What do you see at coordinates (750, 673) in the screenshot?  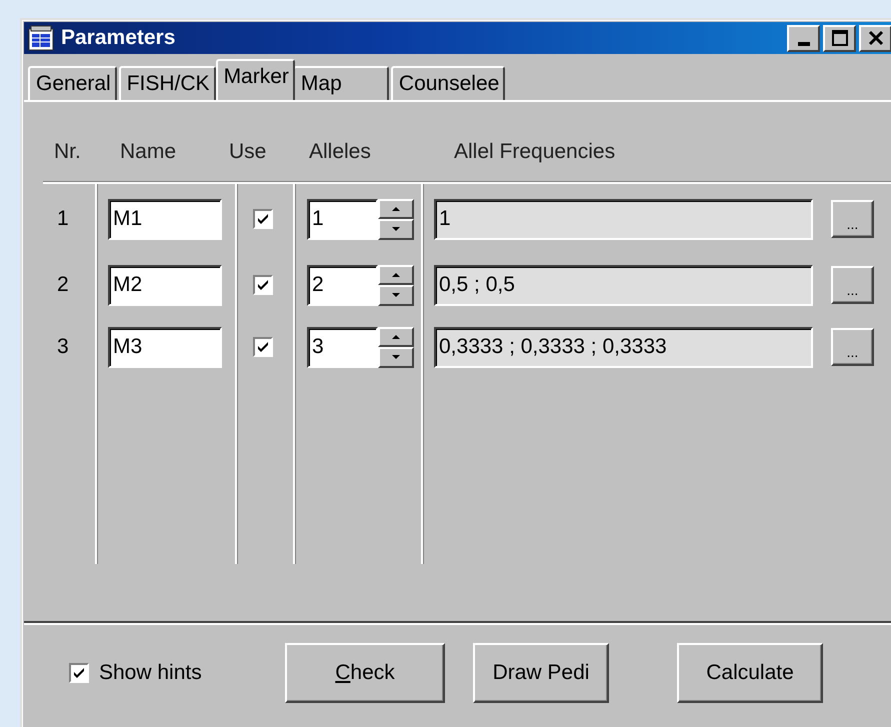 I see `action-button: Calculate` at bounding box center [750, 673].